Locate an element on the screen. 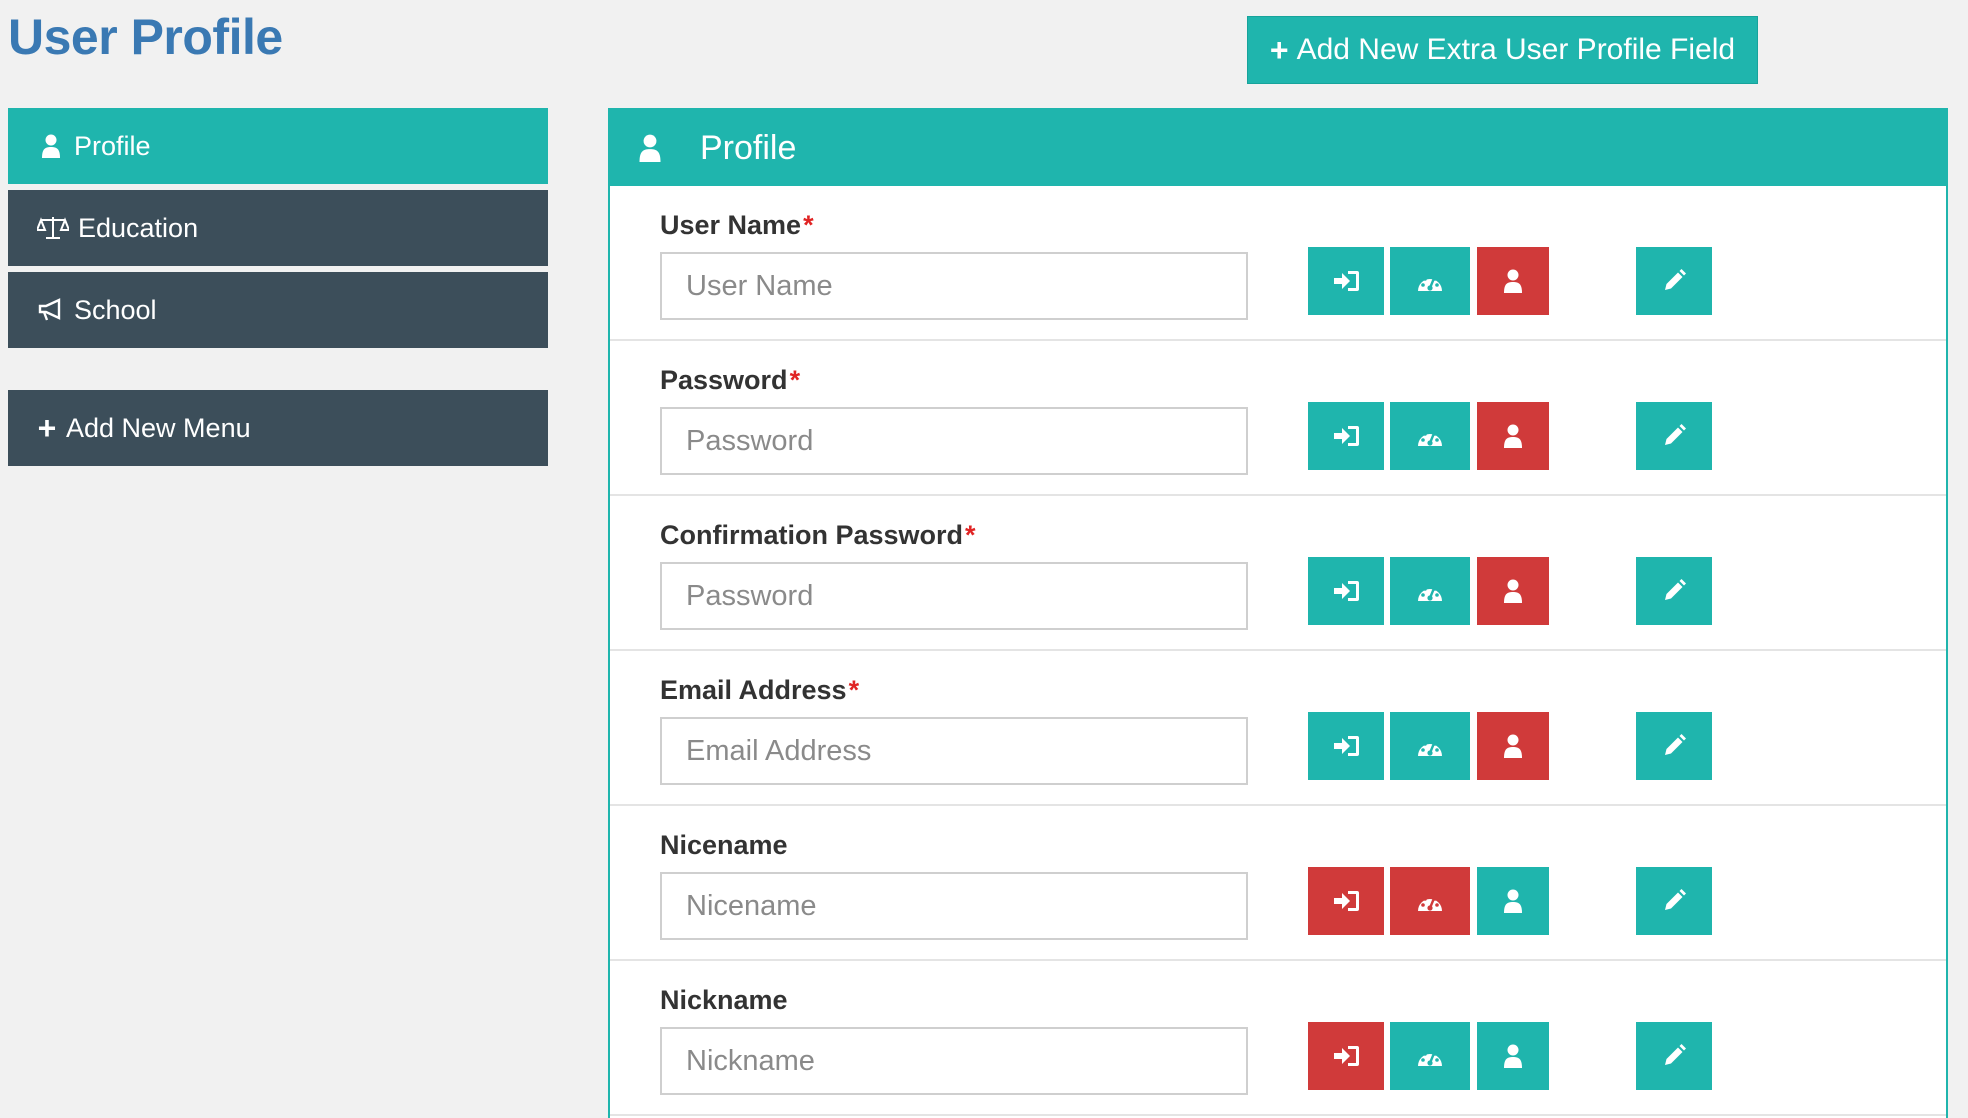 The width and height of the screenshot is (1968, 1118). field-label-text: Nicename is located at coordinates (724, 845).